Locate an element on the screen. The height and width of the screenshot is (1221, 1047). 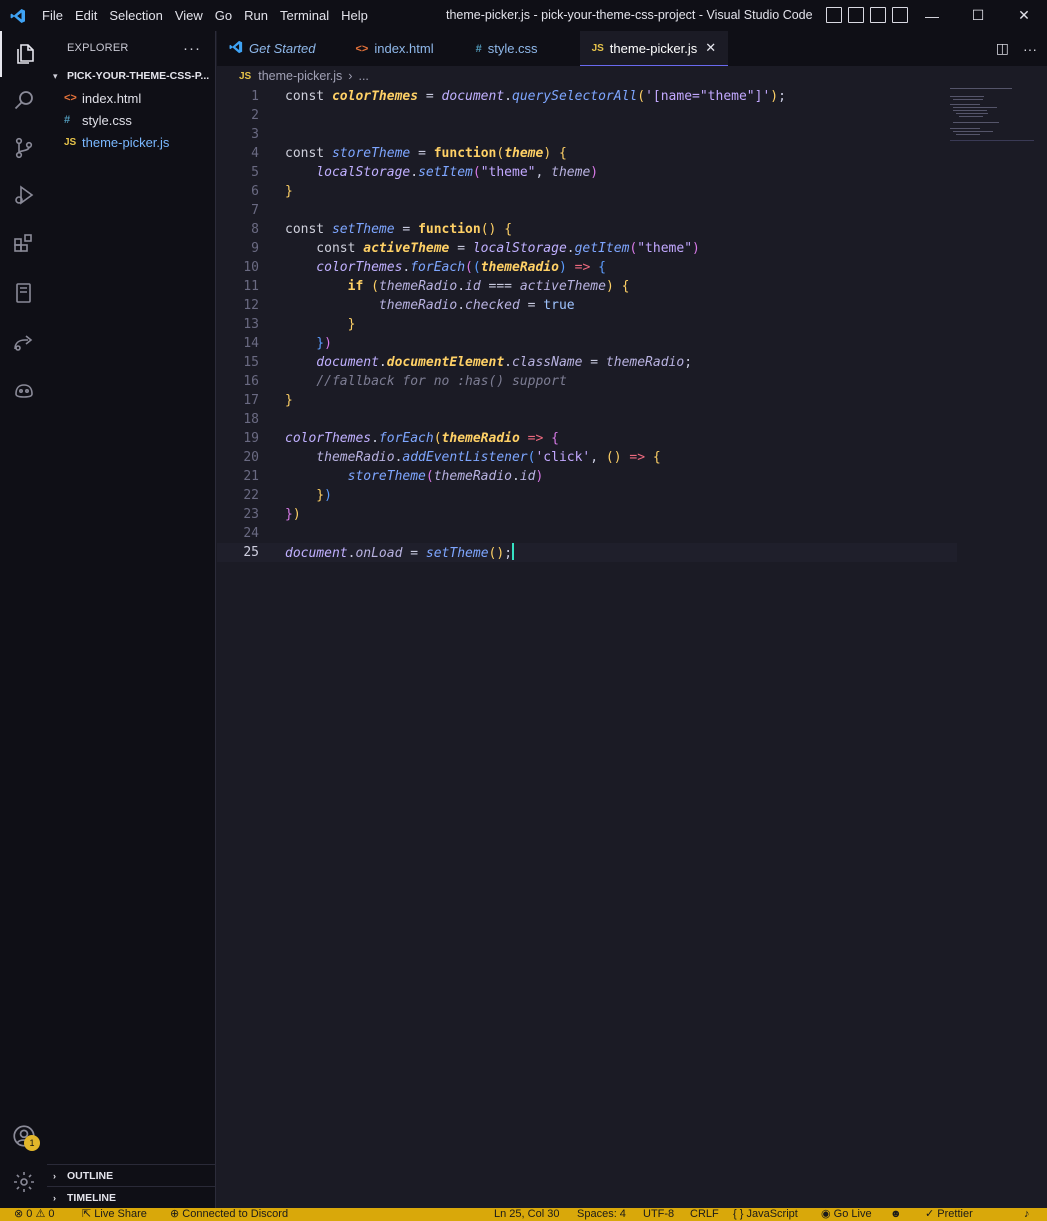
menu-view: View is located at coordinates (189, 15).